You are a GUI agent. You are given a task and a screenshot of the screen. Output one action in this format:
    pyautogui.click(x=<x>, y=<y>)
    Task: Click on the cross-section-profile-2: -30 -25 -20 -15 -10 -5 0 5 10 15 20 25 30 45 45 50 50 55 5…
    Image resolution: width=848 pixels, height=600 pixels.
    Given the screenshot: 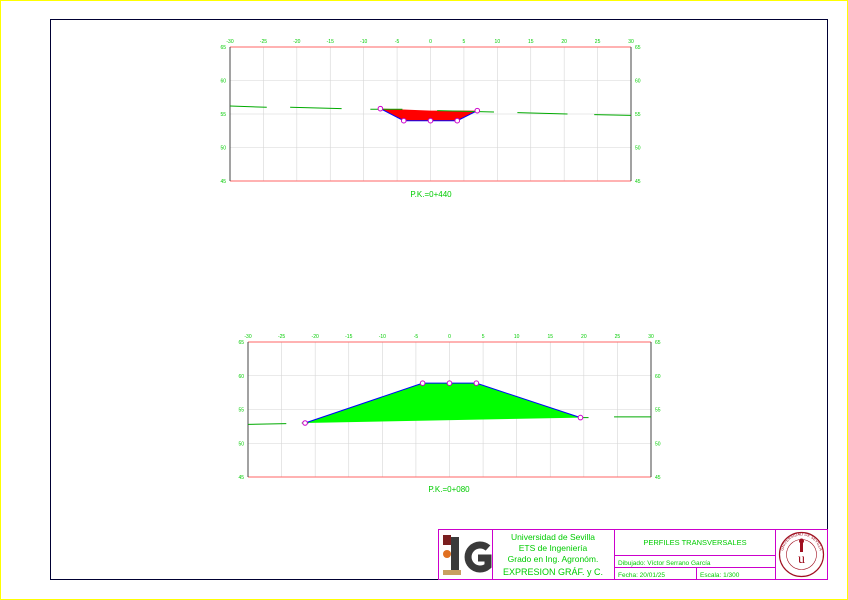 What is the action you would take?
    pyautogui.click(x=449, y=407)
    